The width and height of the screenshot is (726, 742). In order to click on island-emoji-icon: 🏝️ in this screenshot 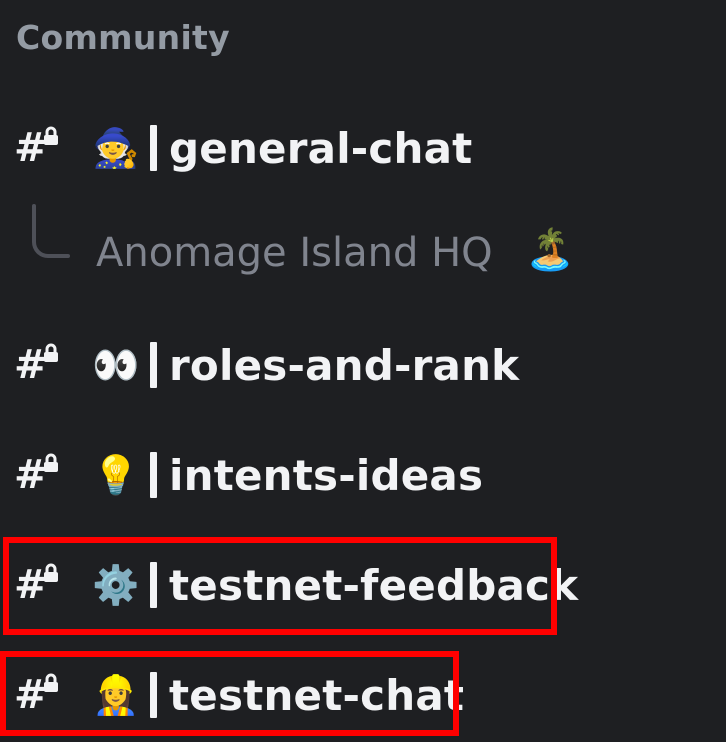, I will do `click(550, 250)`.